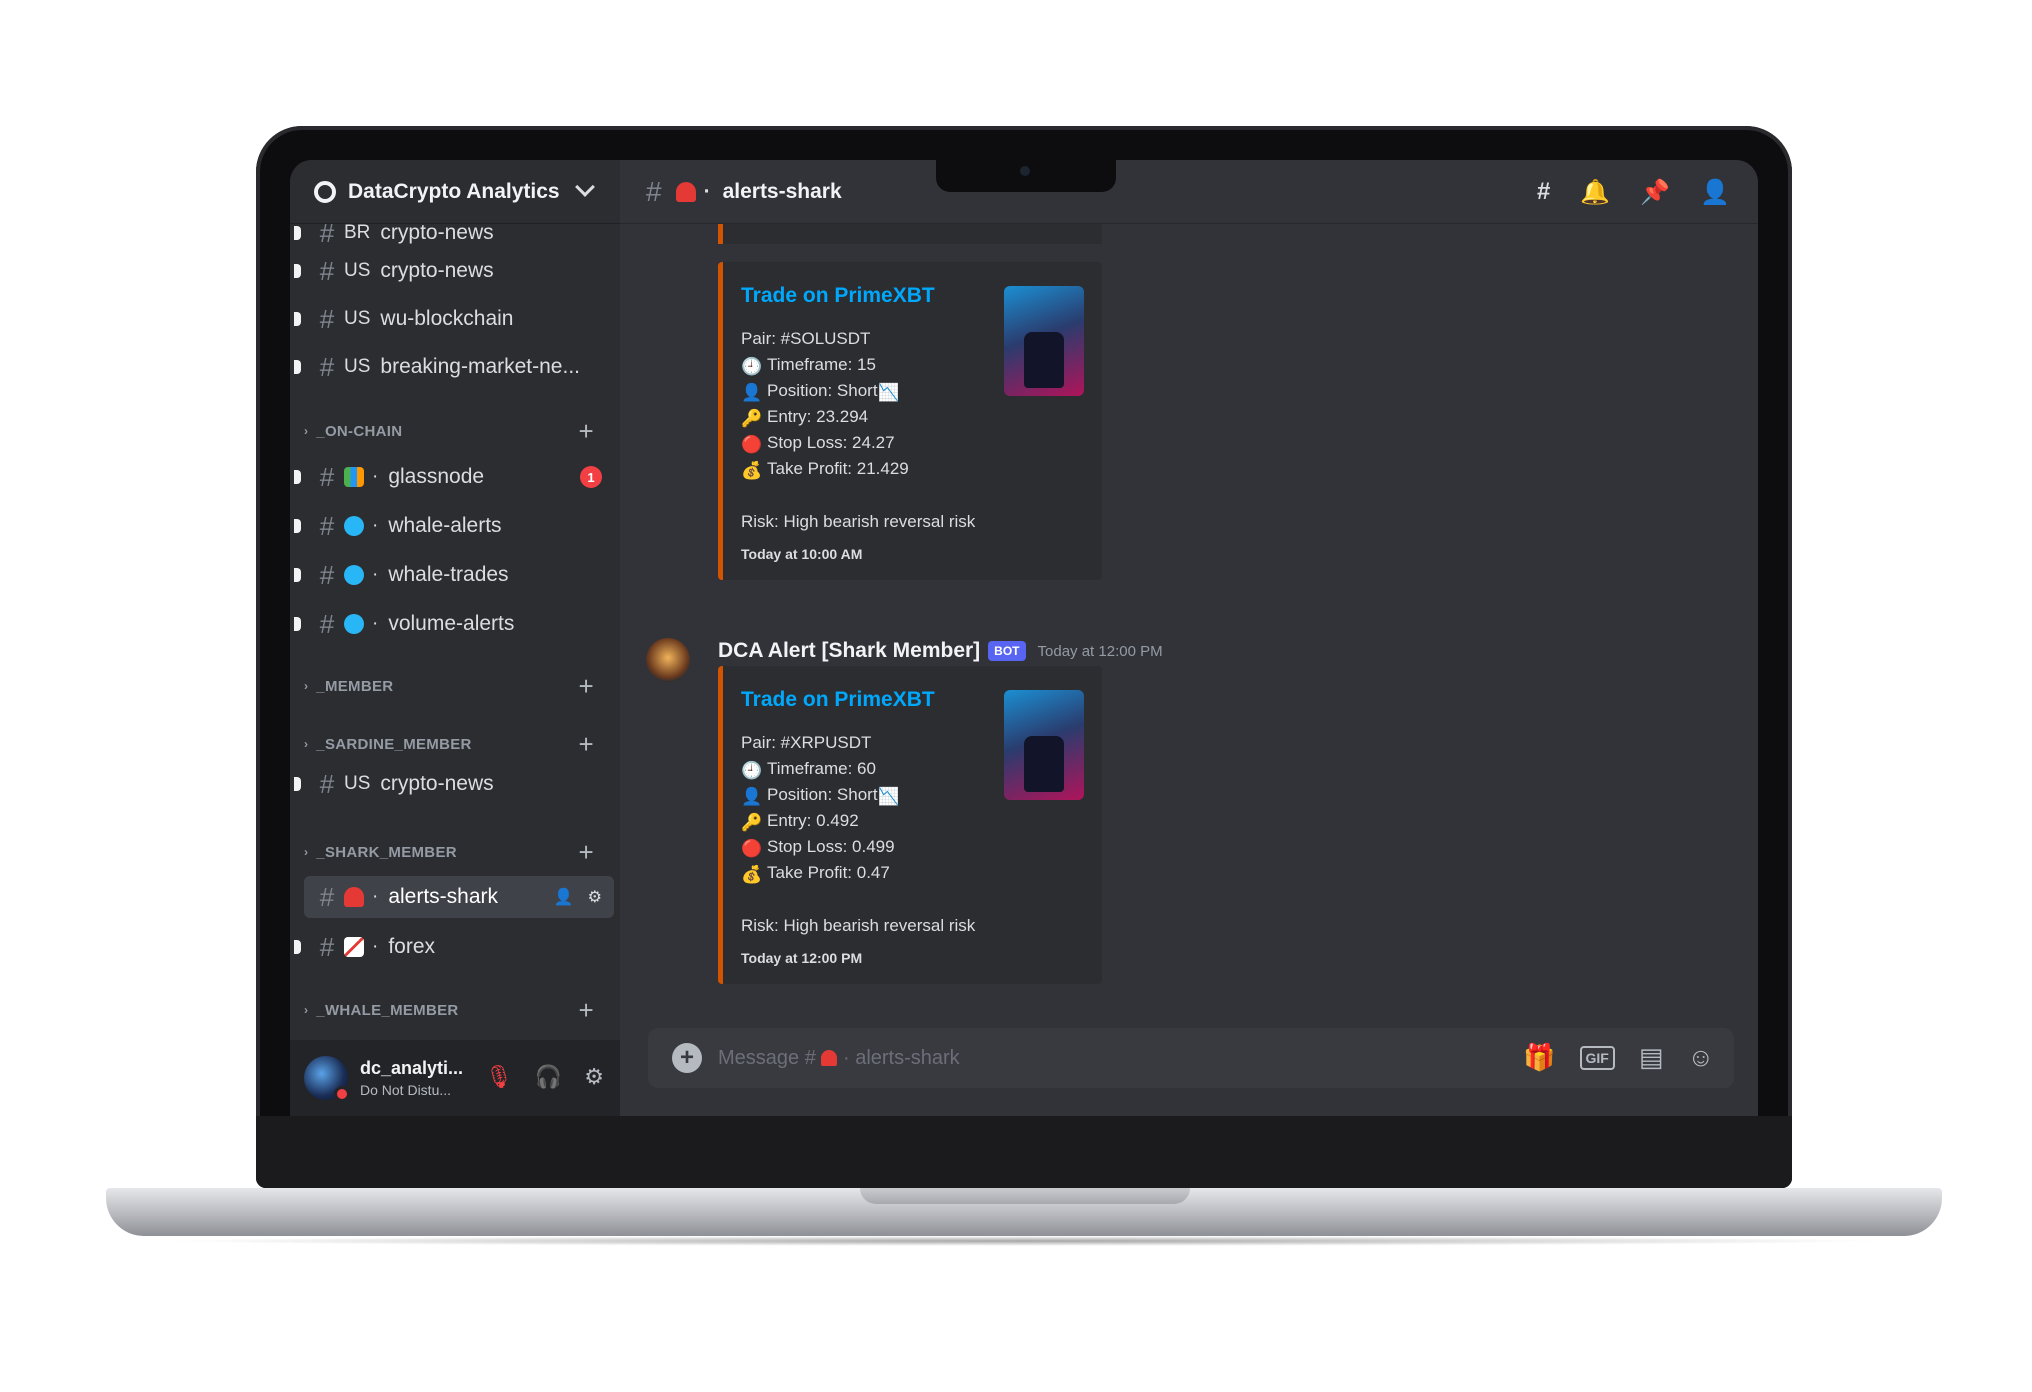 The height and width of the screenshot is (1392, 2032). I want to click on pin-icon: 📌, so click(1655, 192).